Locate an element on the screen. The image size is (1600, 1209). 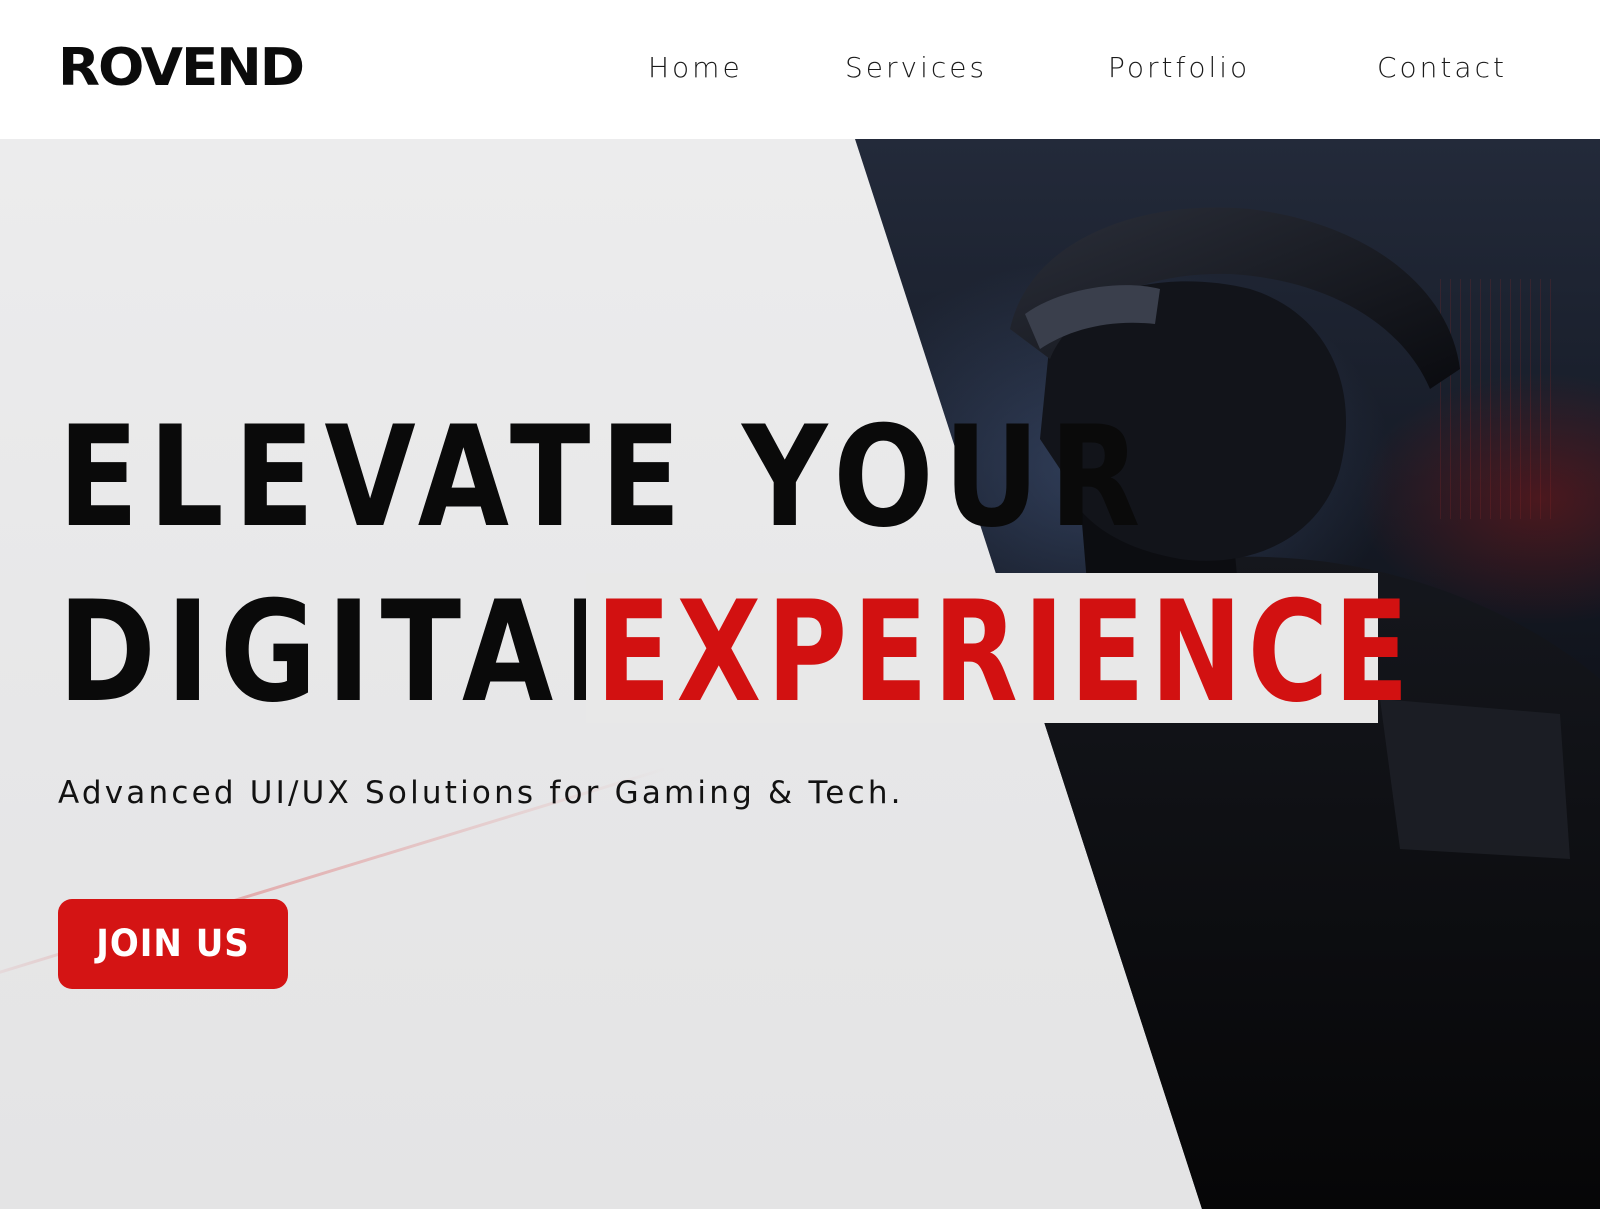
nav-home-link: Home is located at coordinates (695, 68).